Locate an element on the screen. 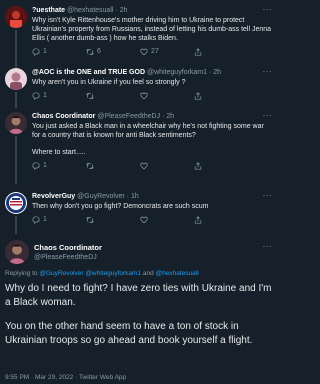 The image size is (320, 384). author-name: RevolverGuy is located at coordinates (53, 196).